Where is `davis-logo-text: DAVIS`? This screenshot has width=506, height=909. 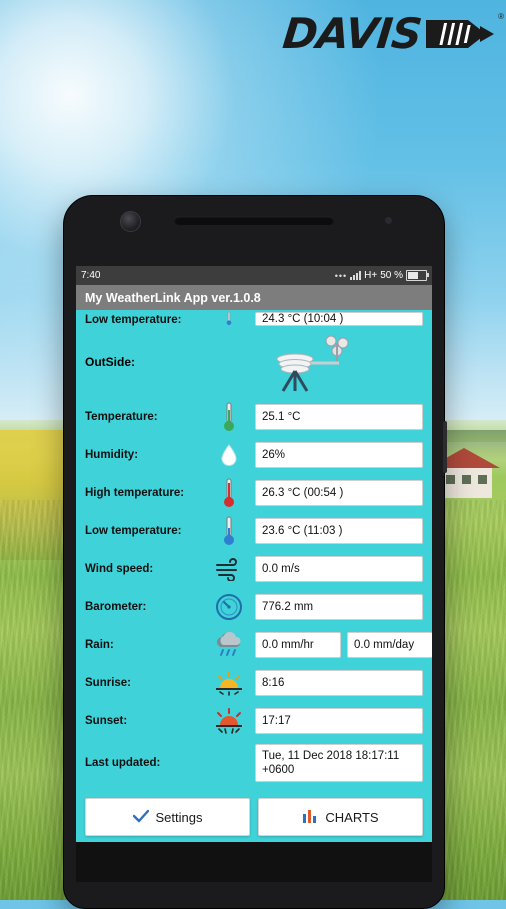 davis-logo-text: DAVIS is located at coordinates (352, 34).